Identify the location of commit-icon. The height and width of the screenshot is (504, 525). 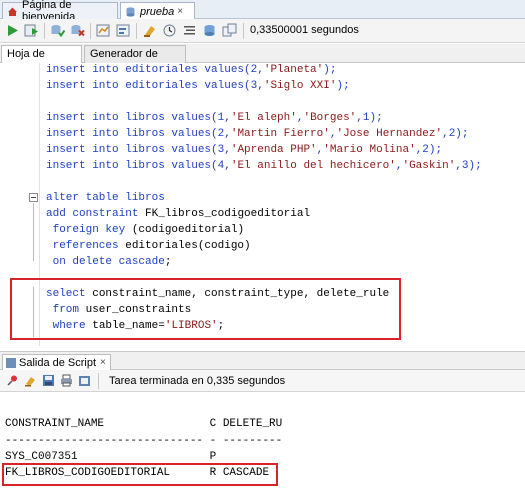
(58, 30).